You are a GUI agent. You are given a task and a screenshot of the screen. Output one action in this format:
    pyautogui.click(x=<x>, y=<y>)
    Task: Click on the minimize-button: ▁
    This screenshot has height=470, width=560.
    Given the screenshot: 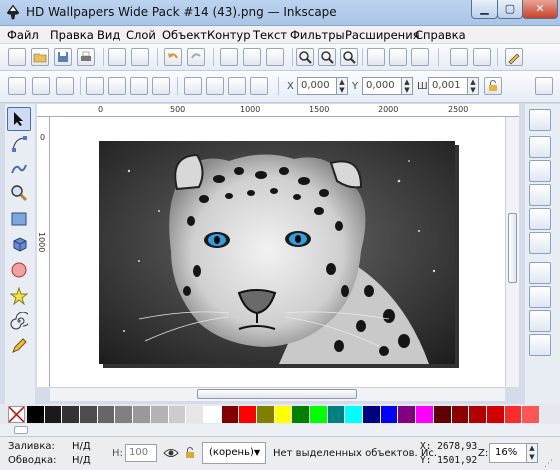 What is the action you would take?
    pyautogui.click(x=484, y=9)
    